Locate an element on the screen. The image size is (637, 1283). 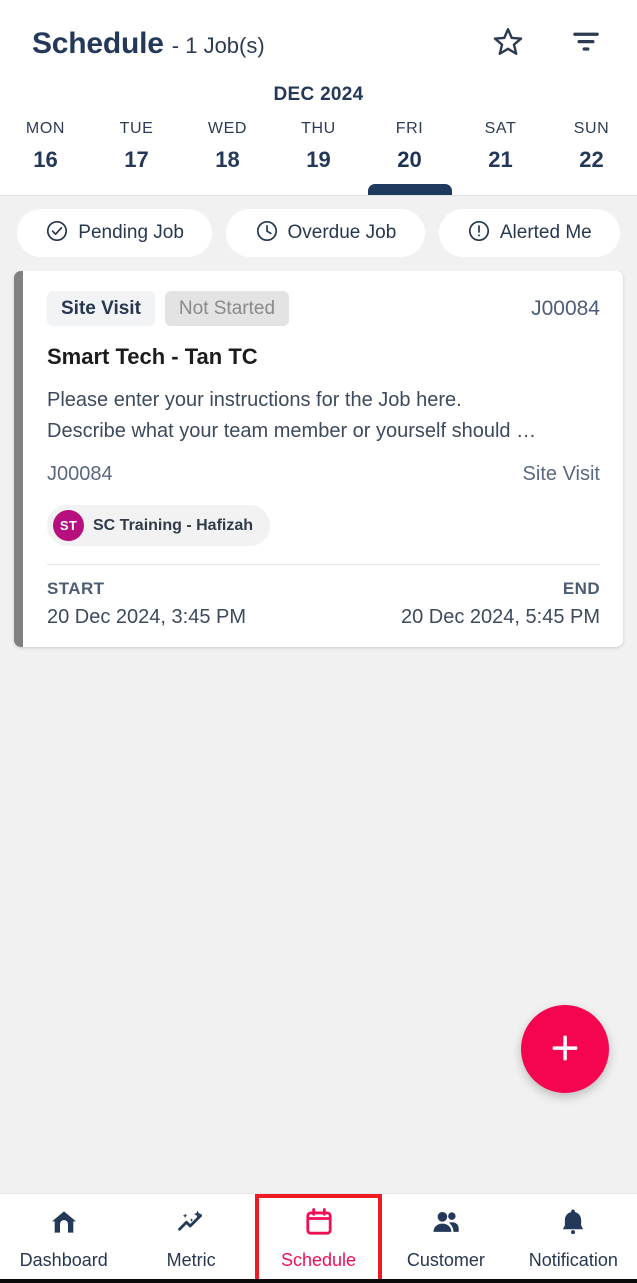
filter-chip-label: Pending Job is located at coordinates (131, 232).